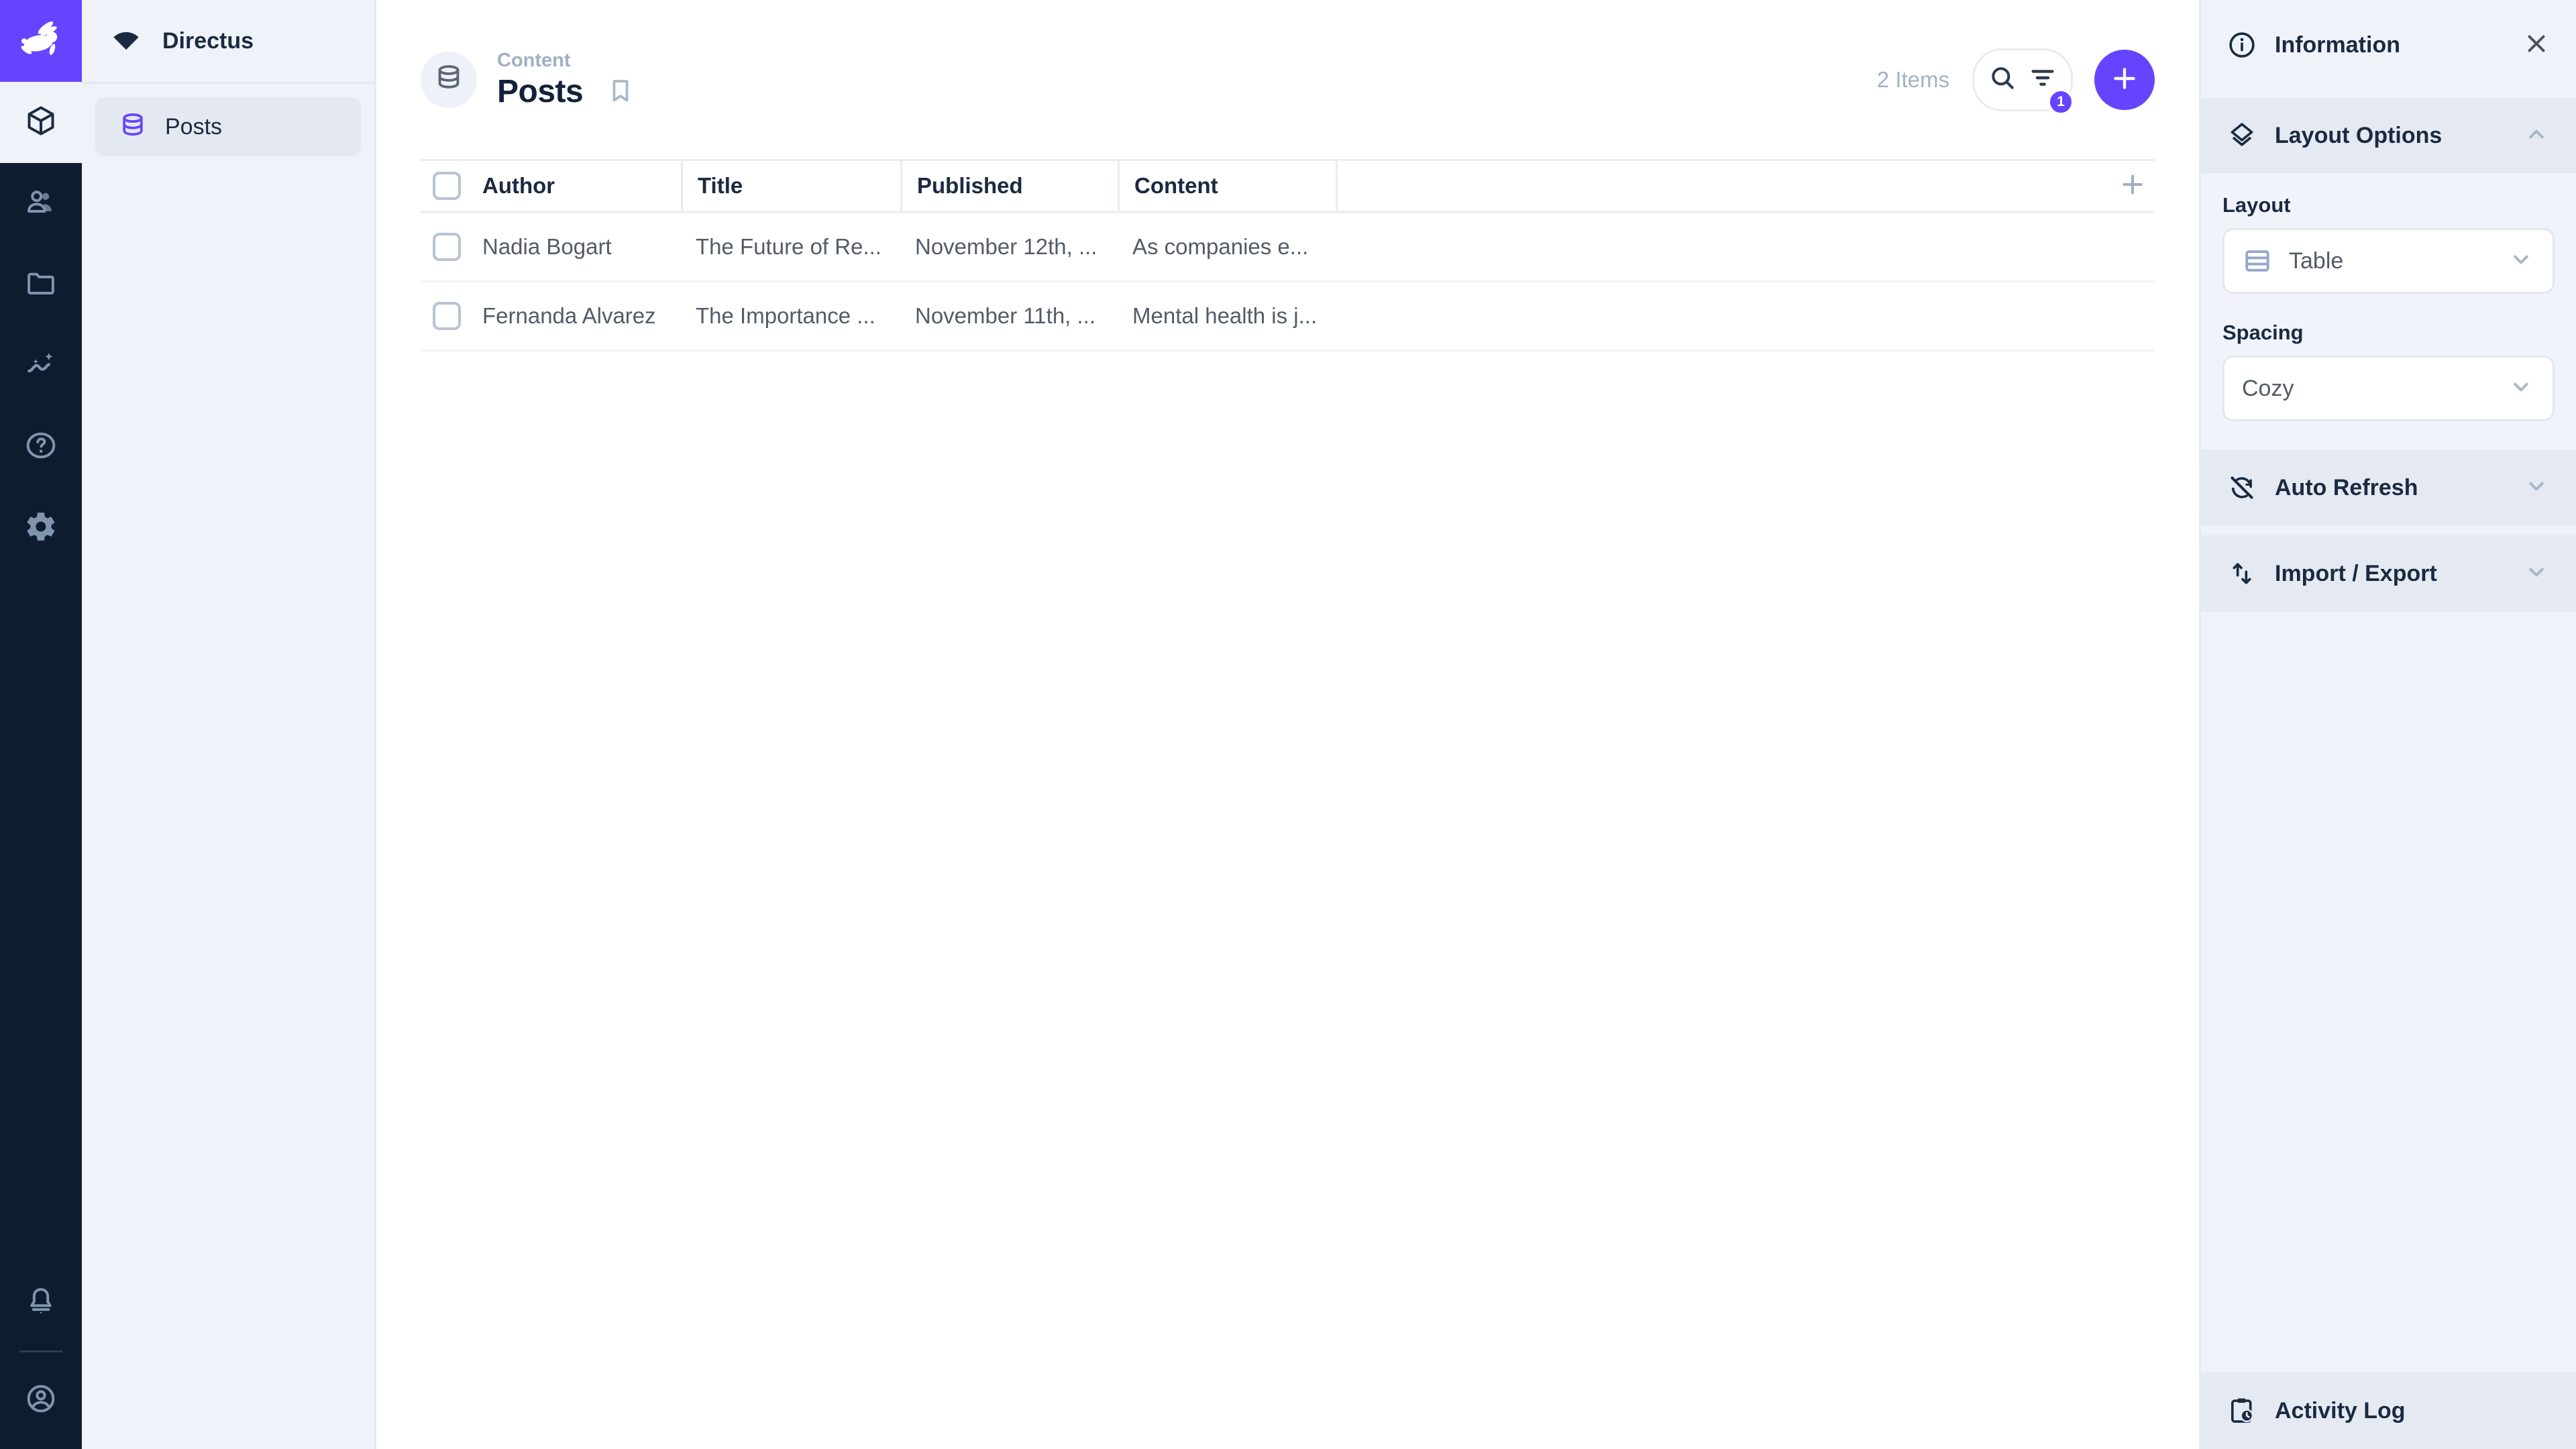 This screenshot has height=1449, width=2576. I want to click on cell-author: Fernanda Alvarez, so click(569, 315).